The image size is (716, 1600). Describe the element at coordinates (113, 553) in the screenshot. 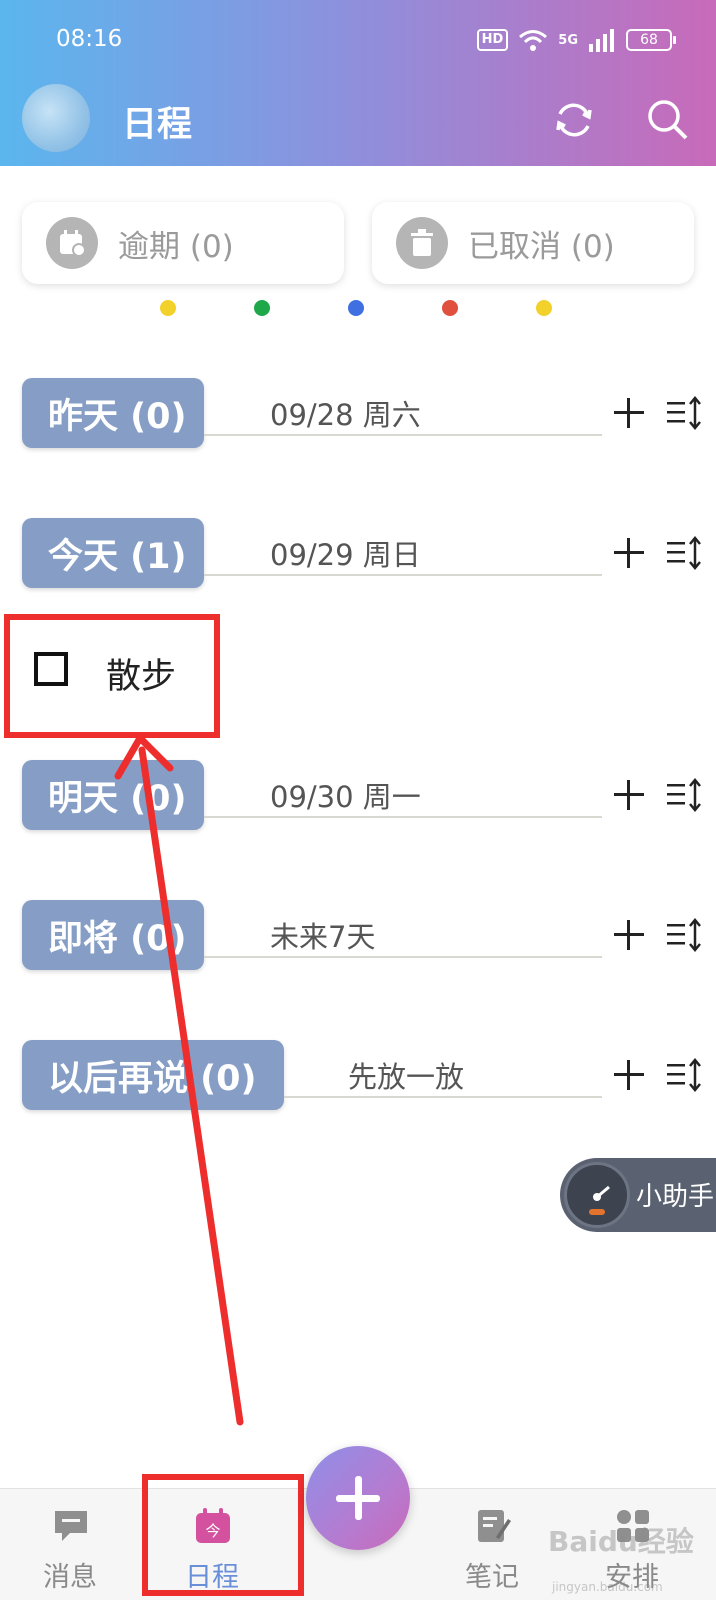

I see `section-header-1: 今天 (1)` at that location.